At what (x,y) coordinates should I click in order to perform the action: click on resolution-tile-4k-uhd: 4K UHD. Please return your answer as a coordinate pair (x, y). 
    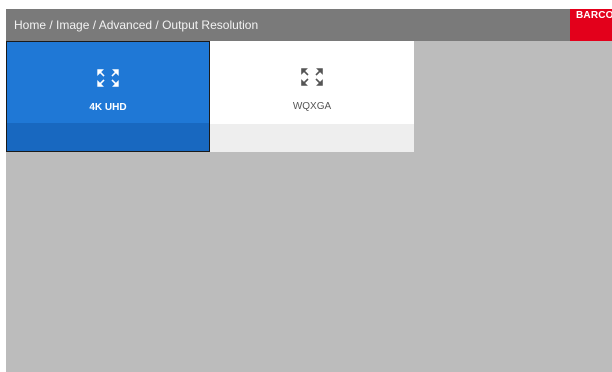
    Looking at the image, I should click on (108, 96).